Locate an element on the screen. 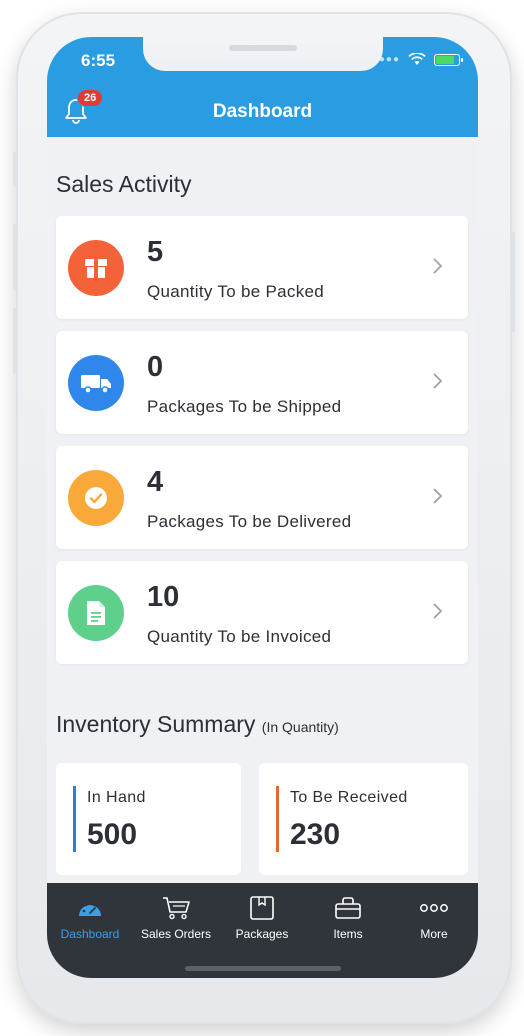  to-be-received-accent-bar is located at coordinates (277, 819).